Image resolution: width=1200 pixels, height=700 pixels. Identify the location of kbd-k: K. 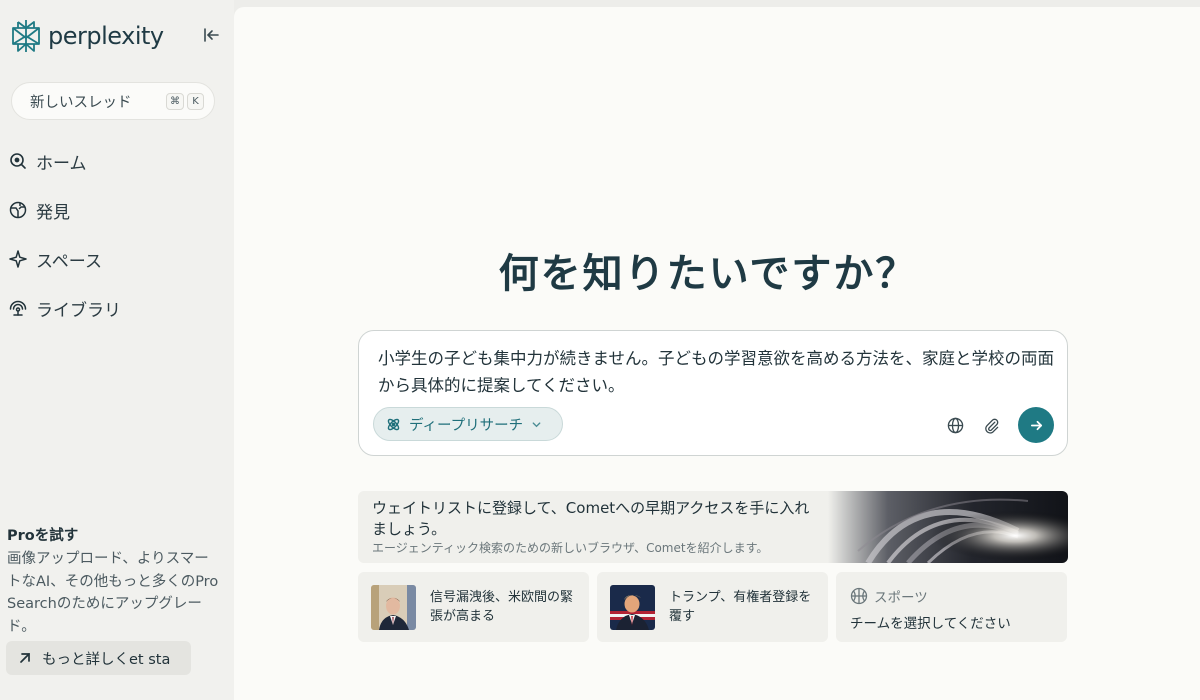
(195, 101).